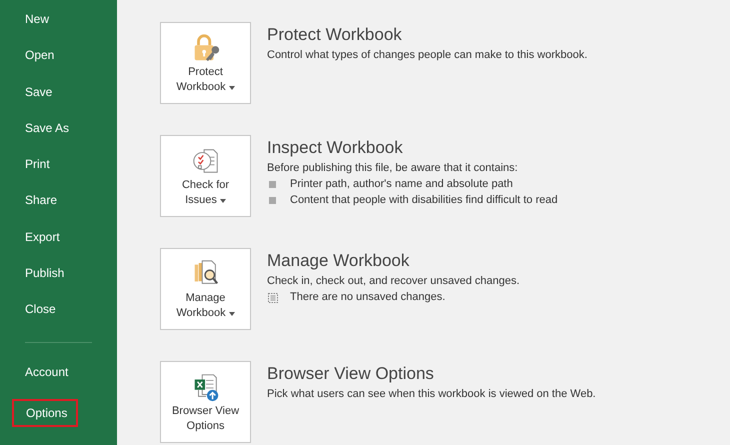 Image resolution: width=730 pixels, height=445 pixels. What do you see at coordinates (205, 63) in the screenshot?
I see `action-button: Protect Workbook` at bounding box center [205, 63].